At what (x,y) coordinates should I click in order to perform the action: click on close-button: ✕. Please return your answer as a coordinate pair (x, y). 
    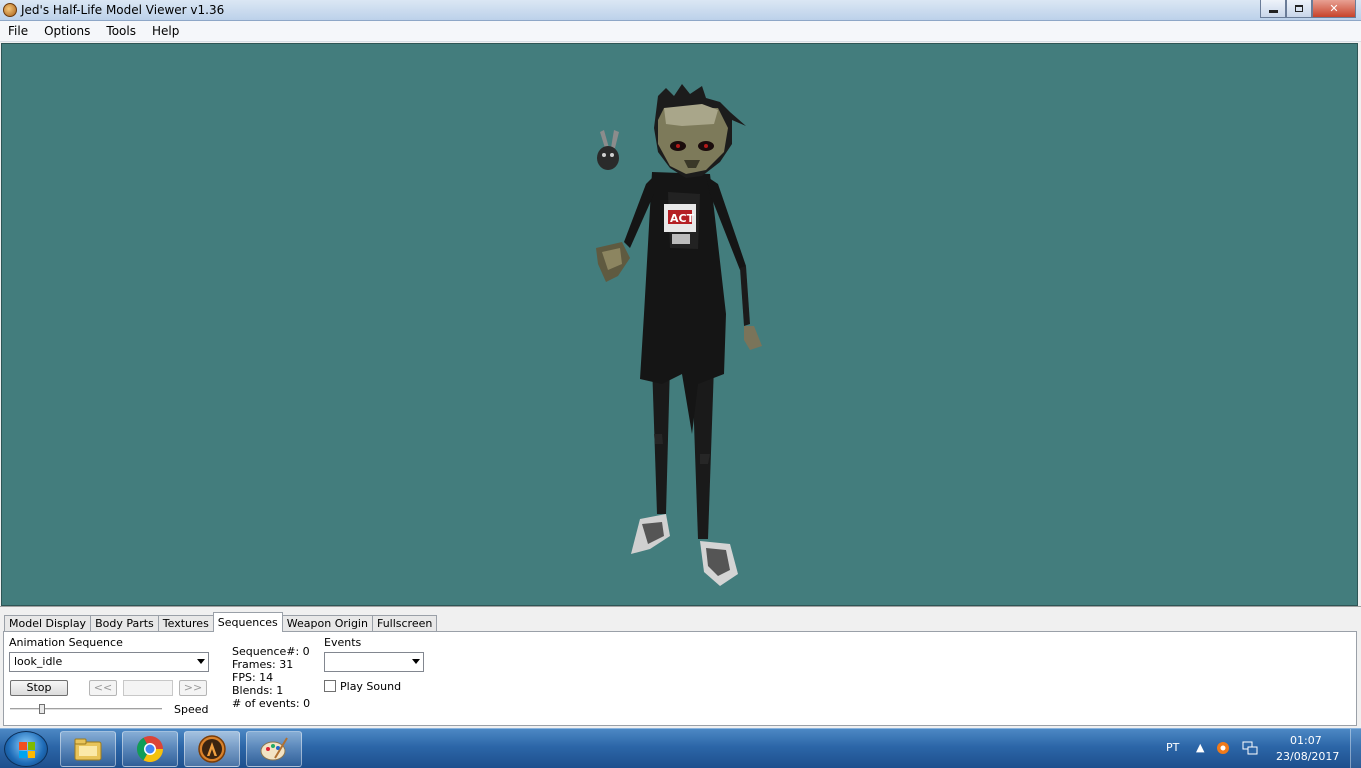
    Looking at the image, I should click on (1334, 9).